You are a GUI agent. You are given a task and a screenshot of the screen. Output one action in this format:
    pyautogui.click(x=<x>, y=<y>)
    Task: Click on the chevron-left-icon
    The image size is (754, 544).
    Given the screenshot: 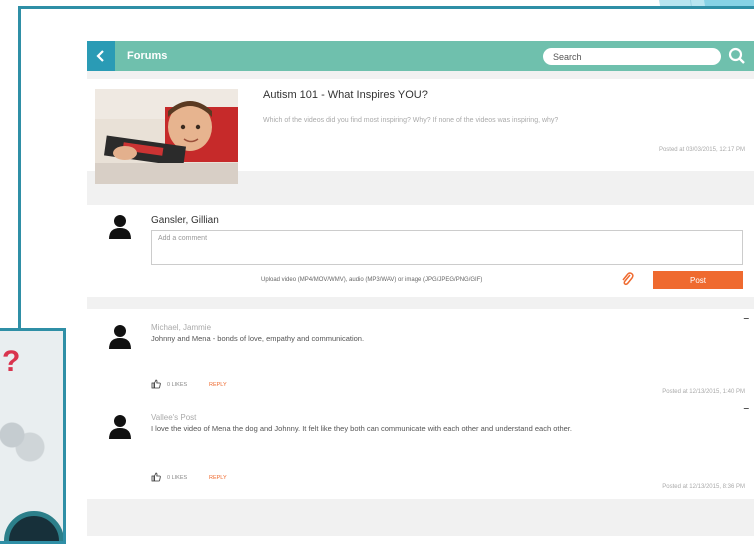 What is the action you would take?
    pyautogui.click(x=100, y=56)
    